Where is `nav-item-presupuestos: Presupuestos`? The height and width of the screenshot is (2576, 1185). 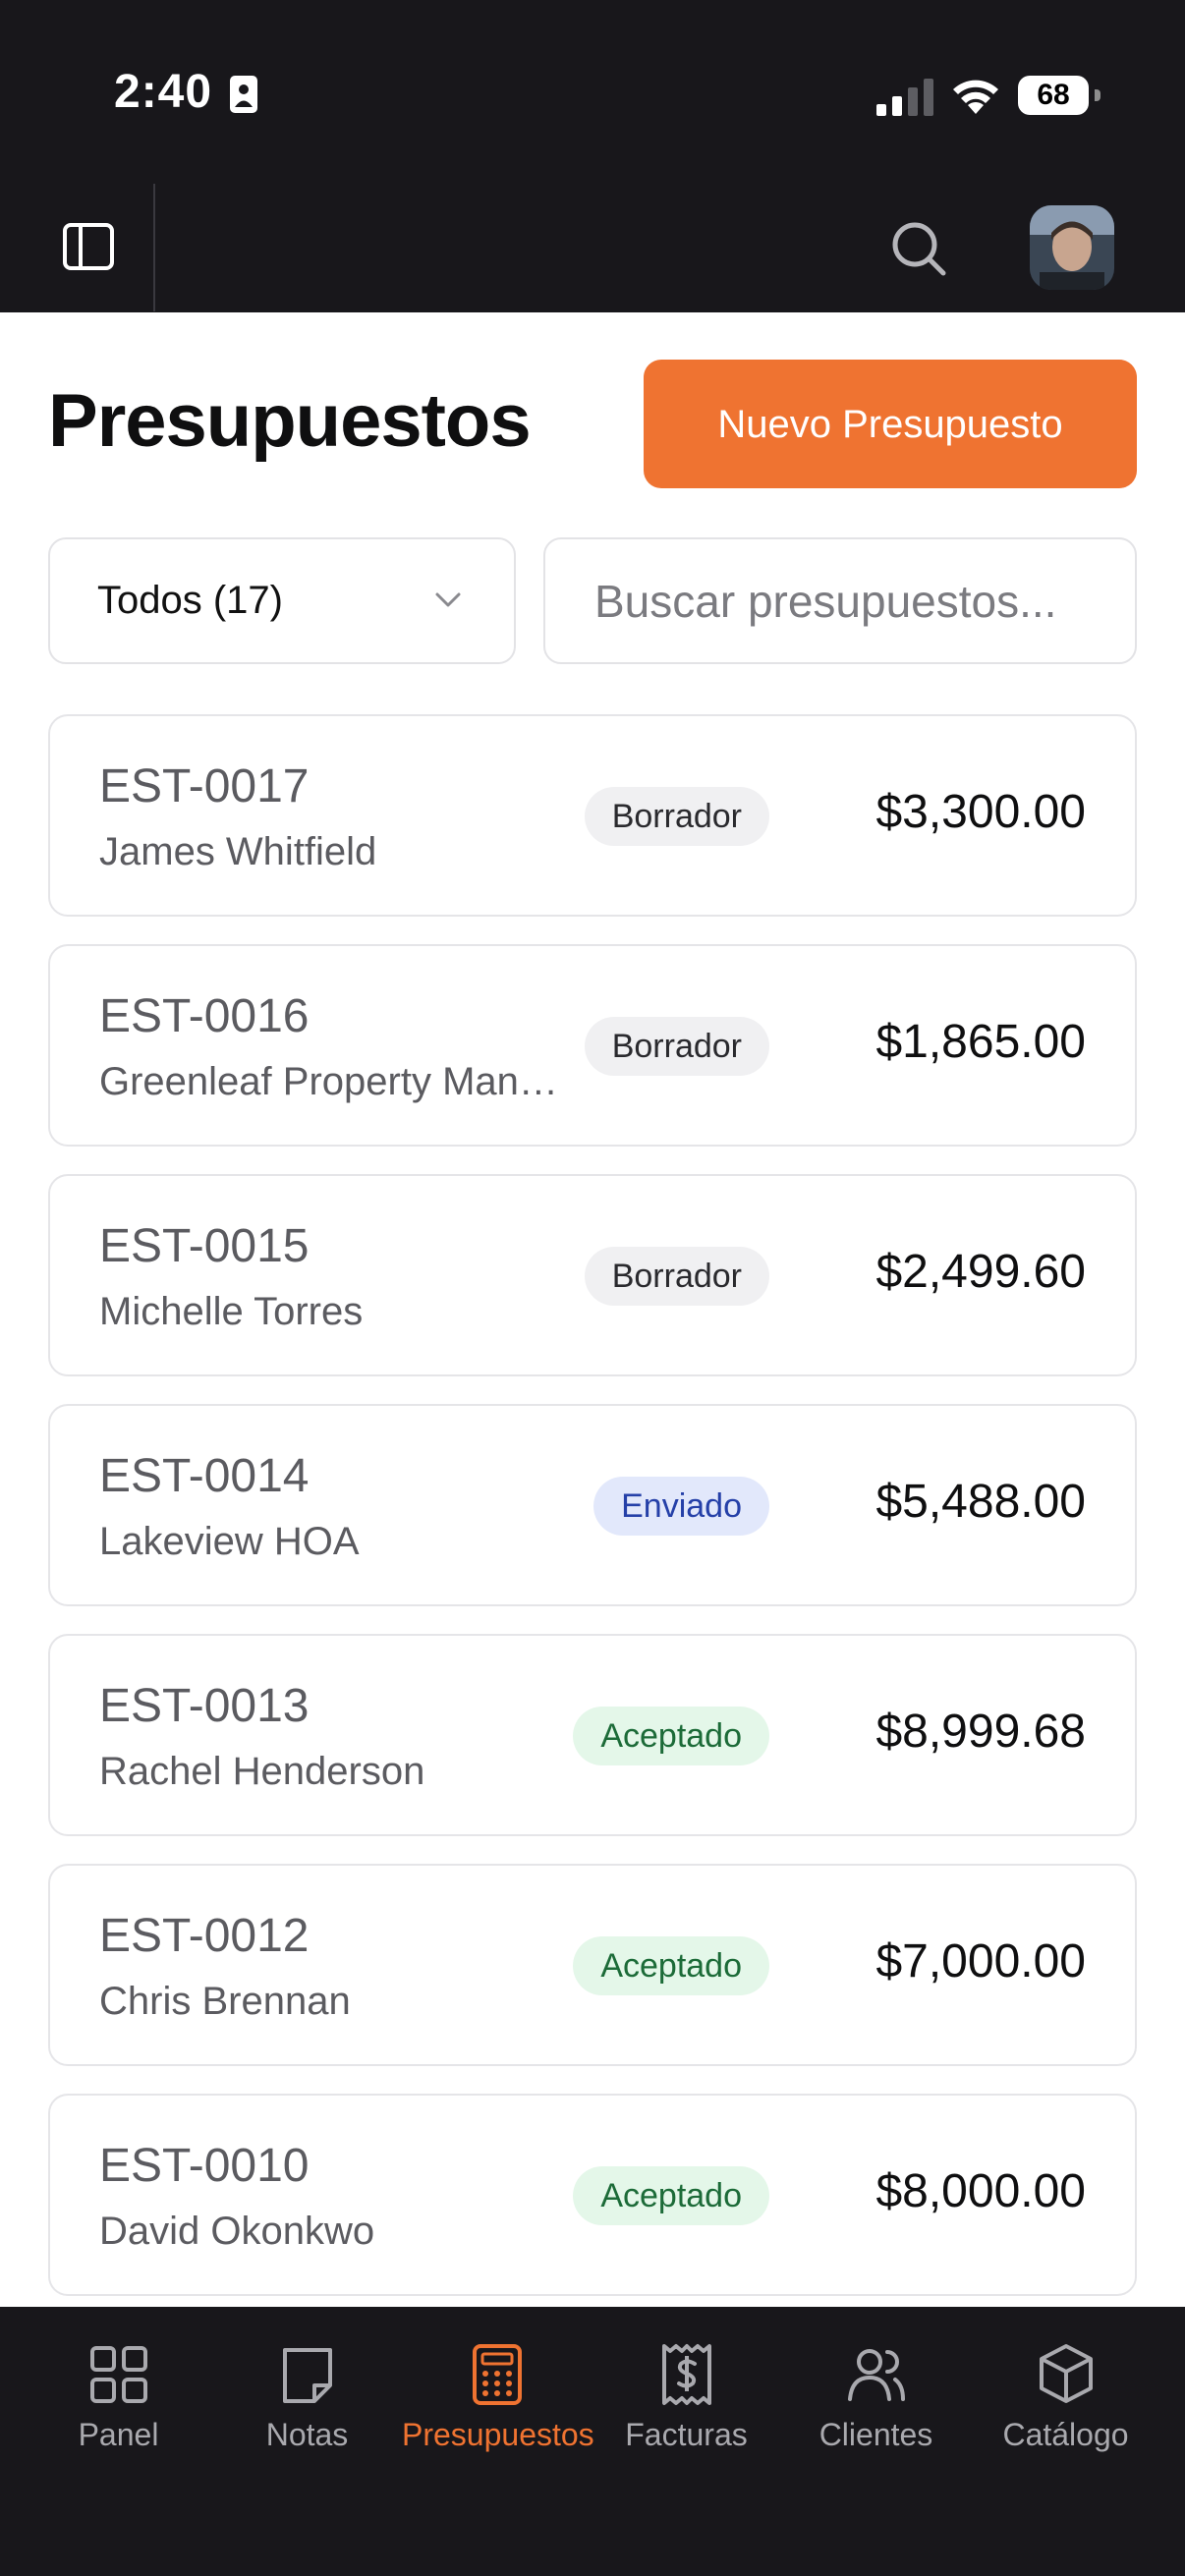
nav-item-presupuestos: Presupuestos is located at coordinates (498, 2395).